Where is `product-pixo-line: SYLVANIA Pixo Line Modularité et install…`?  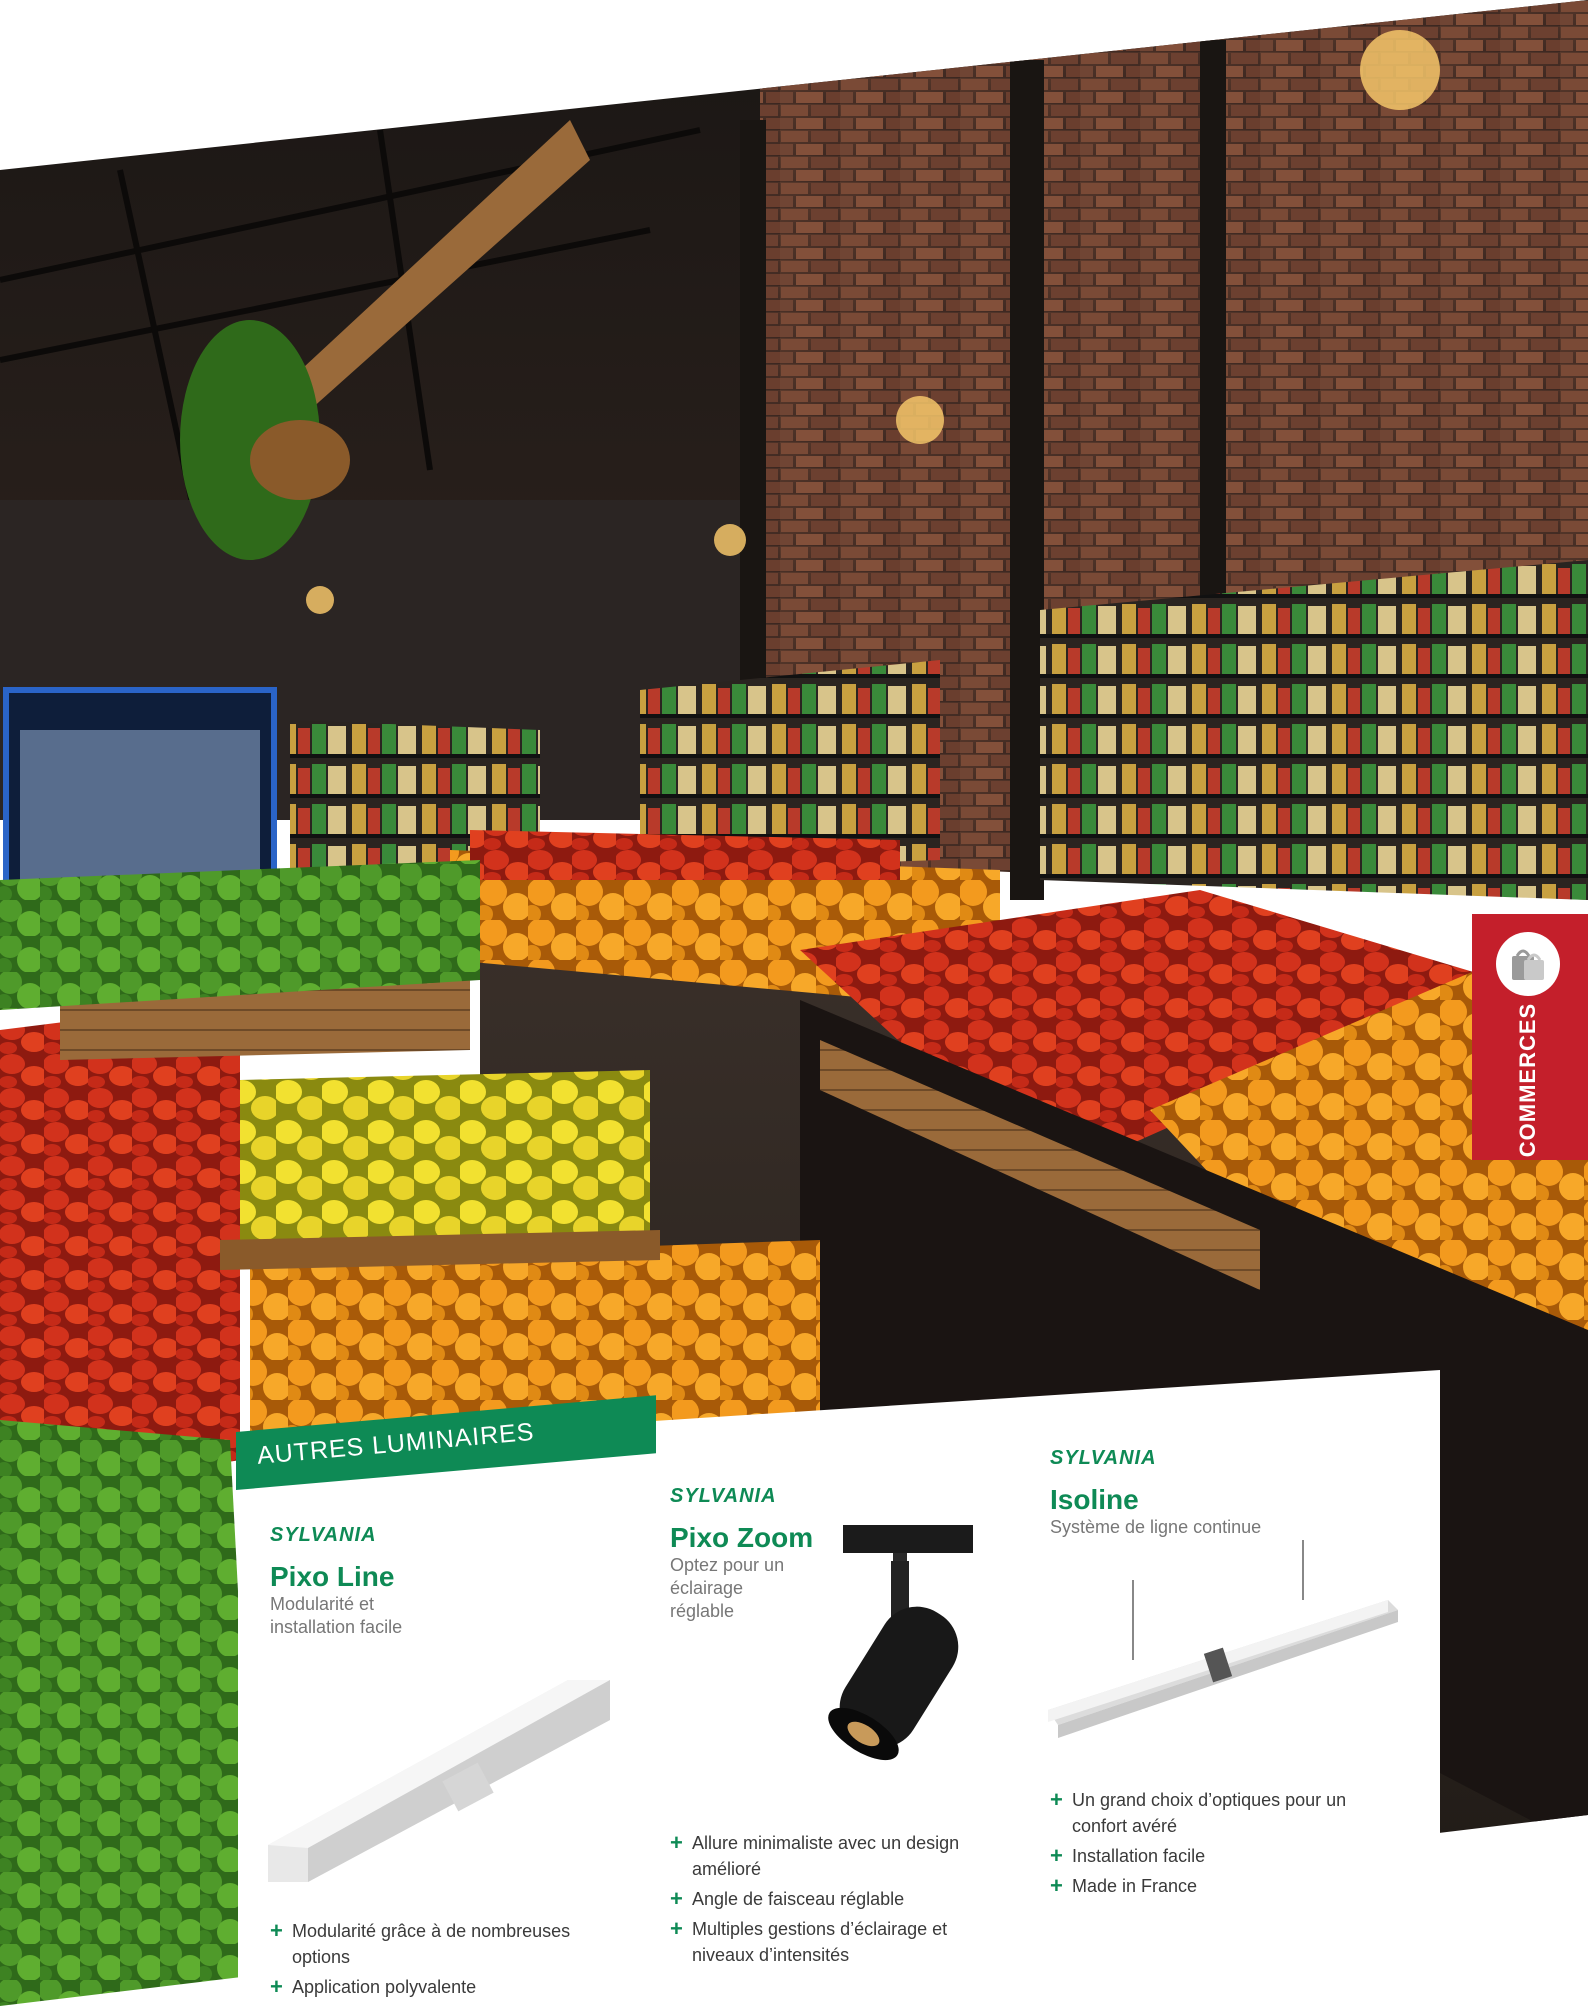
product-pixo-line: SYLVANIA Pixo Line Modularité et install… is located at coordinates (450, 1581).